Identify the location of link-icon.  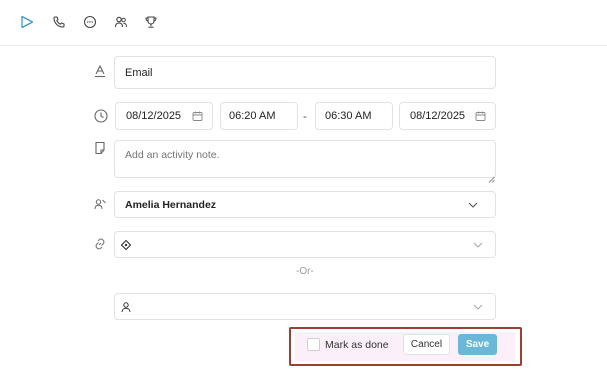
(100, 244).